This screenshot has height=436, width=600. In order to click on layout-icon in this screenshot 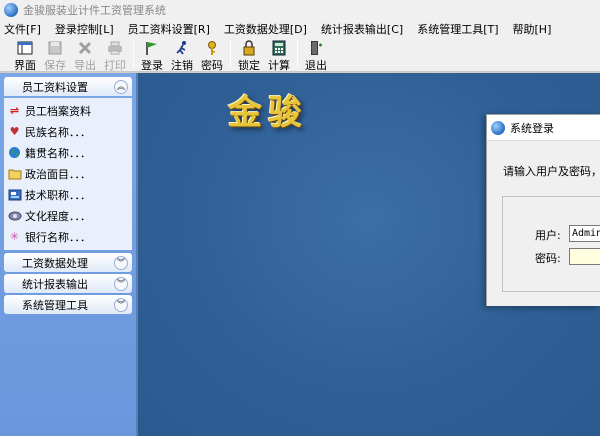, I will do `click(25, 48)`.